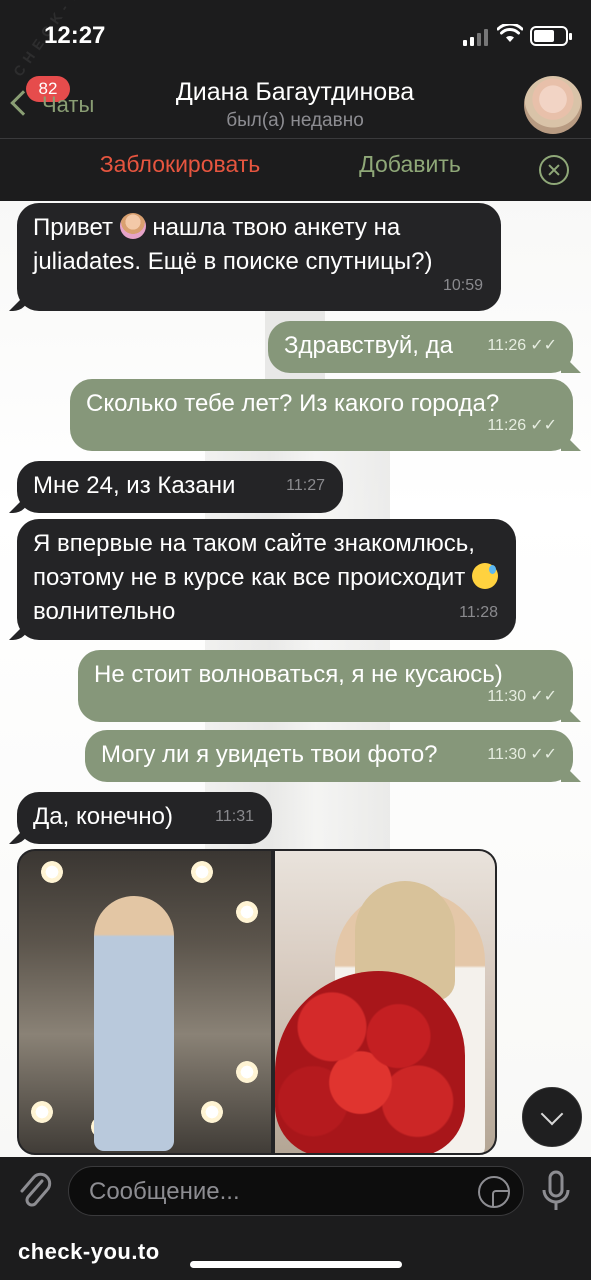  I want to click on message-text: волнительно, so click(104, 611).